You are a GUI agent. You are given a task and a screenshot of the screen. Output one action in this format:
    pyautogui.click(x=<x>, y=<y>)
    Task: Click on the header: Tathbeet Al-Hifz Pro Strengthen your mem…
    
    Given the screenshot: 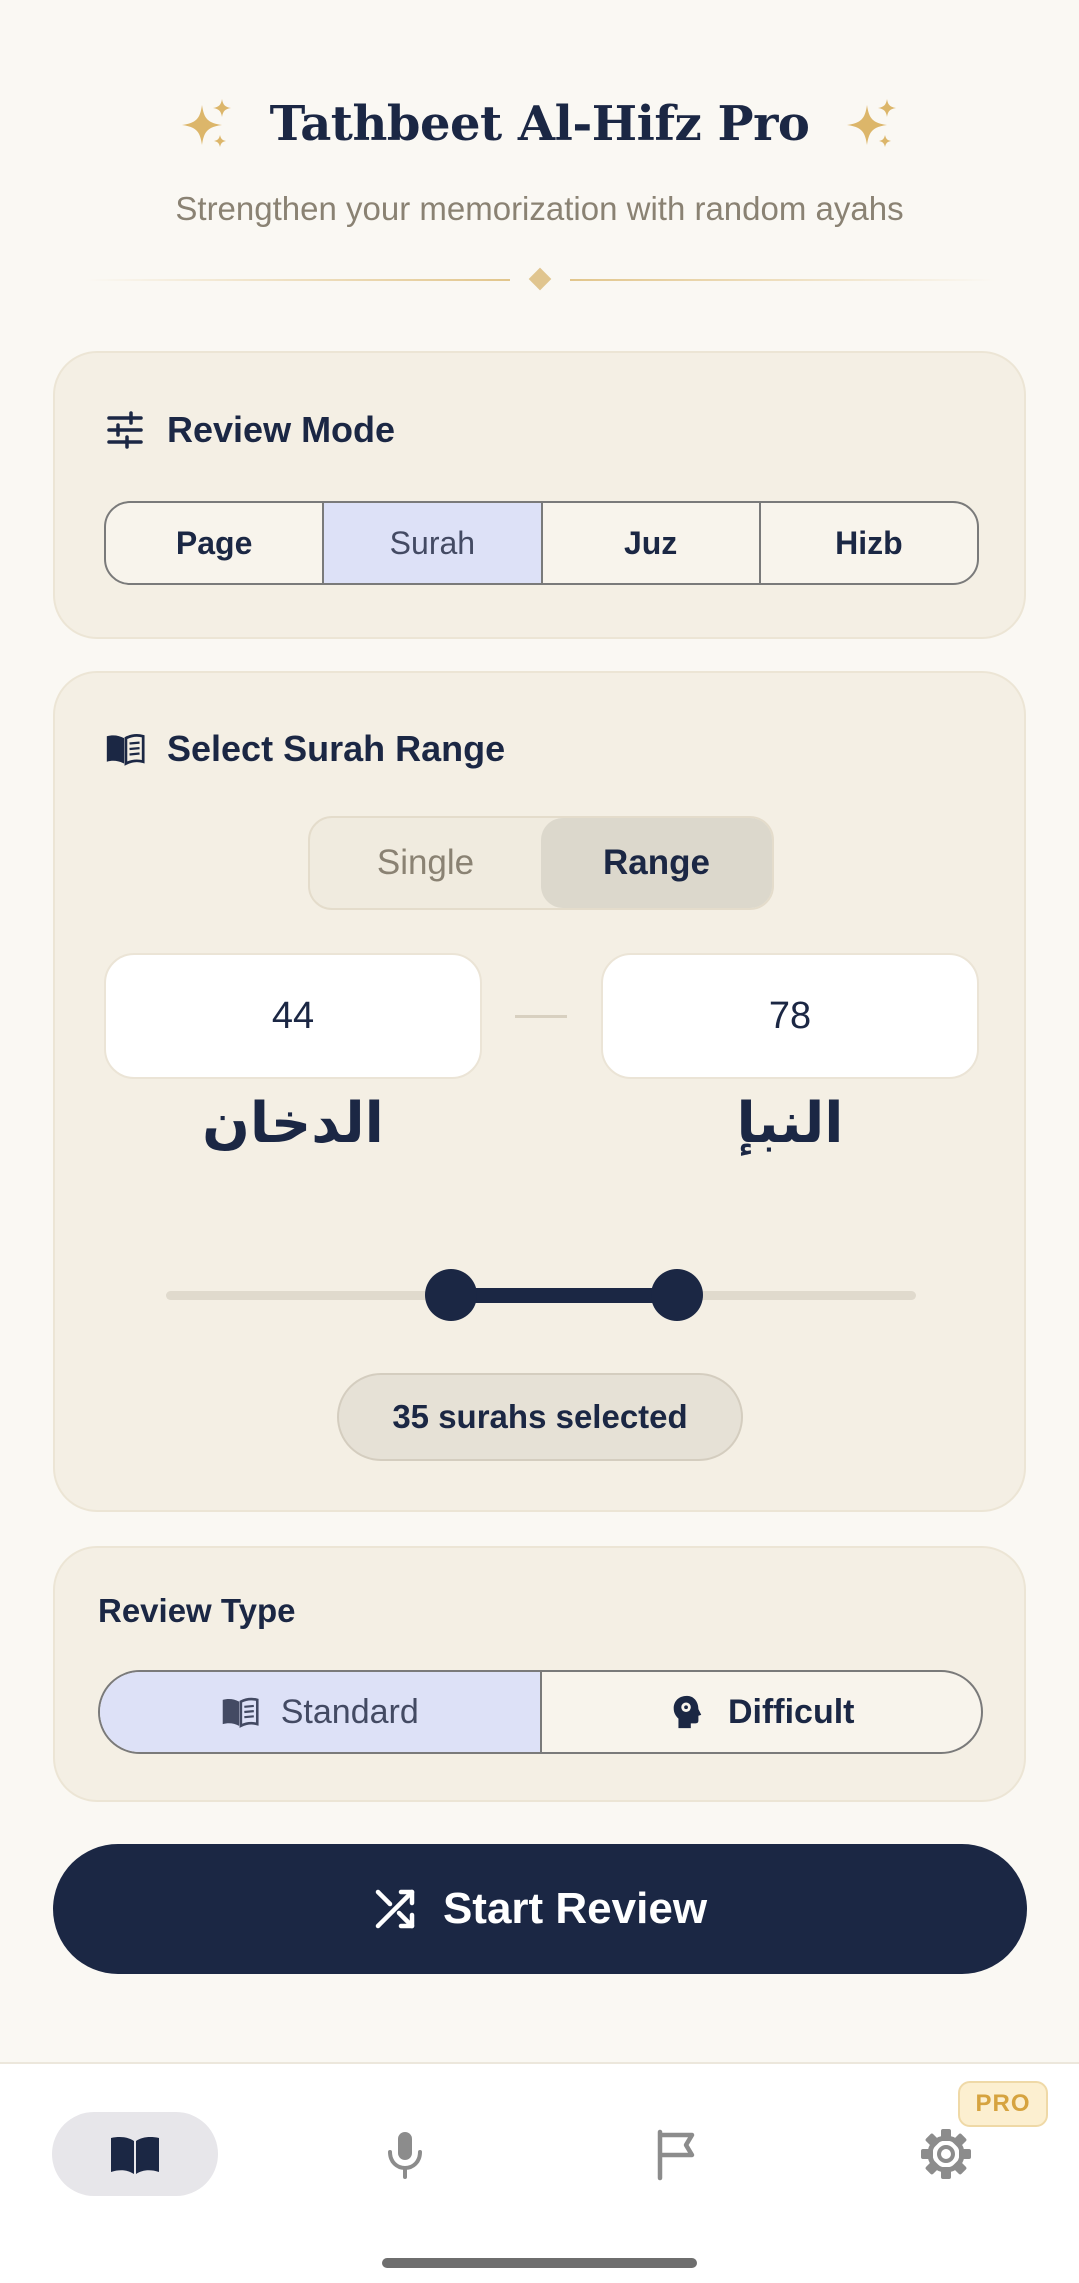 What is the action you would take?
    pyautogui.click(x=539, y=160)
    